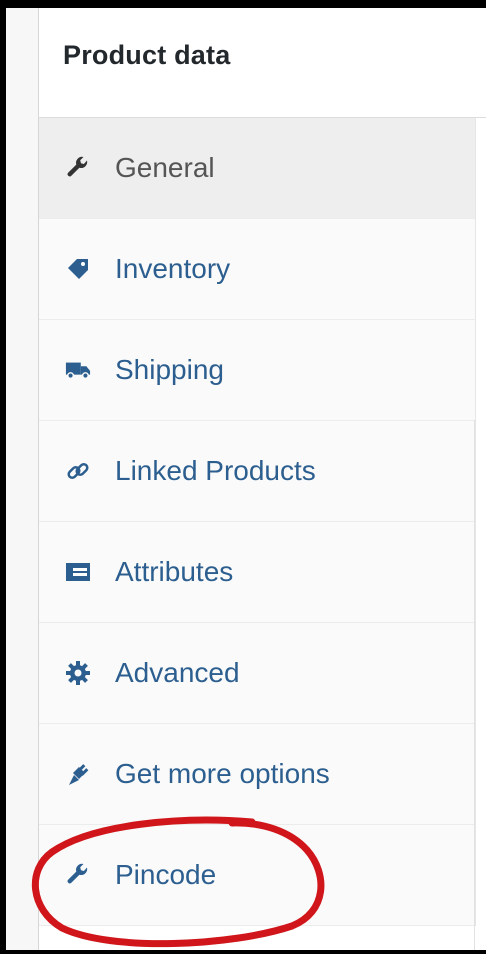 The height and width of the screenshot is (954, 486). Describe the element at coordinates (78, 269) in the screenshot. I see `tag-icon` at that location.